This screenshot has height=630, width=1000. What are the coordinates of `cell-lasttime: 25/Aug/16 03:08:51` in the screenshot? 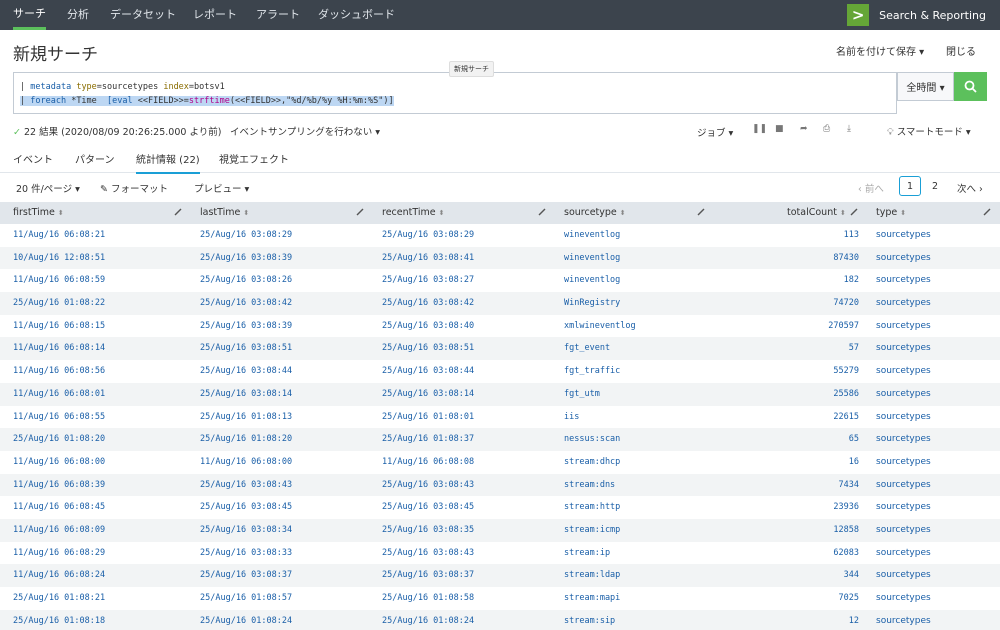 It's located at (246, 348).